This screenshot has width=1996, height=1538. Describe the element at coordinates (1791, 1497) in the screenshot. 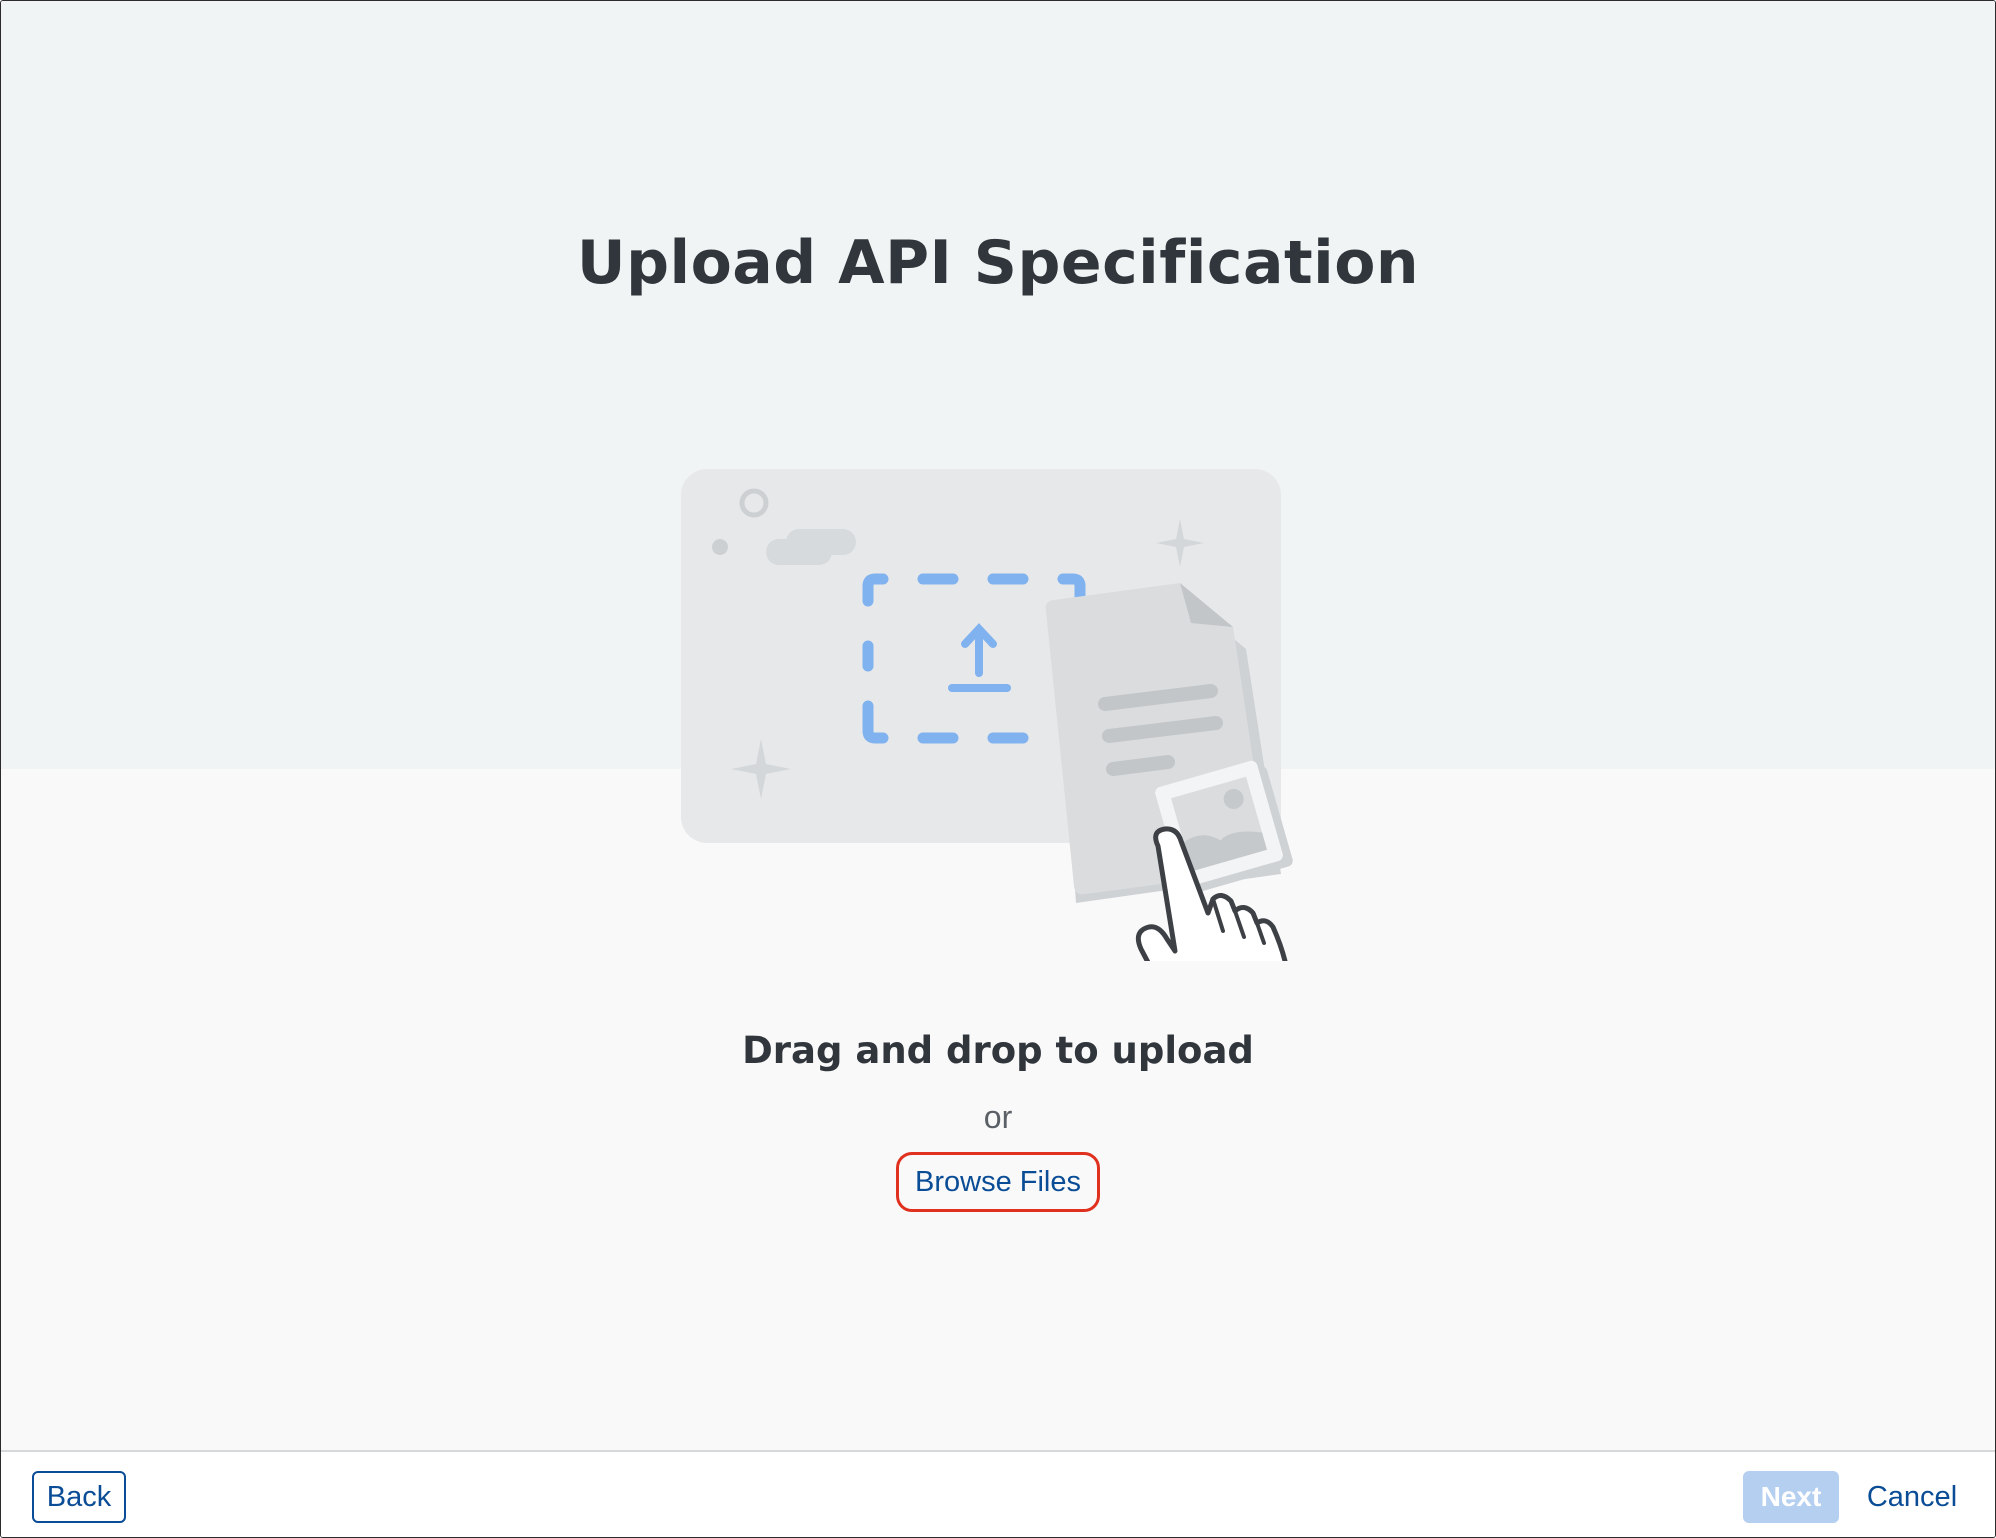

I see `next-button: Next` at that location.